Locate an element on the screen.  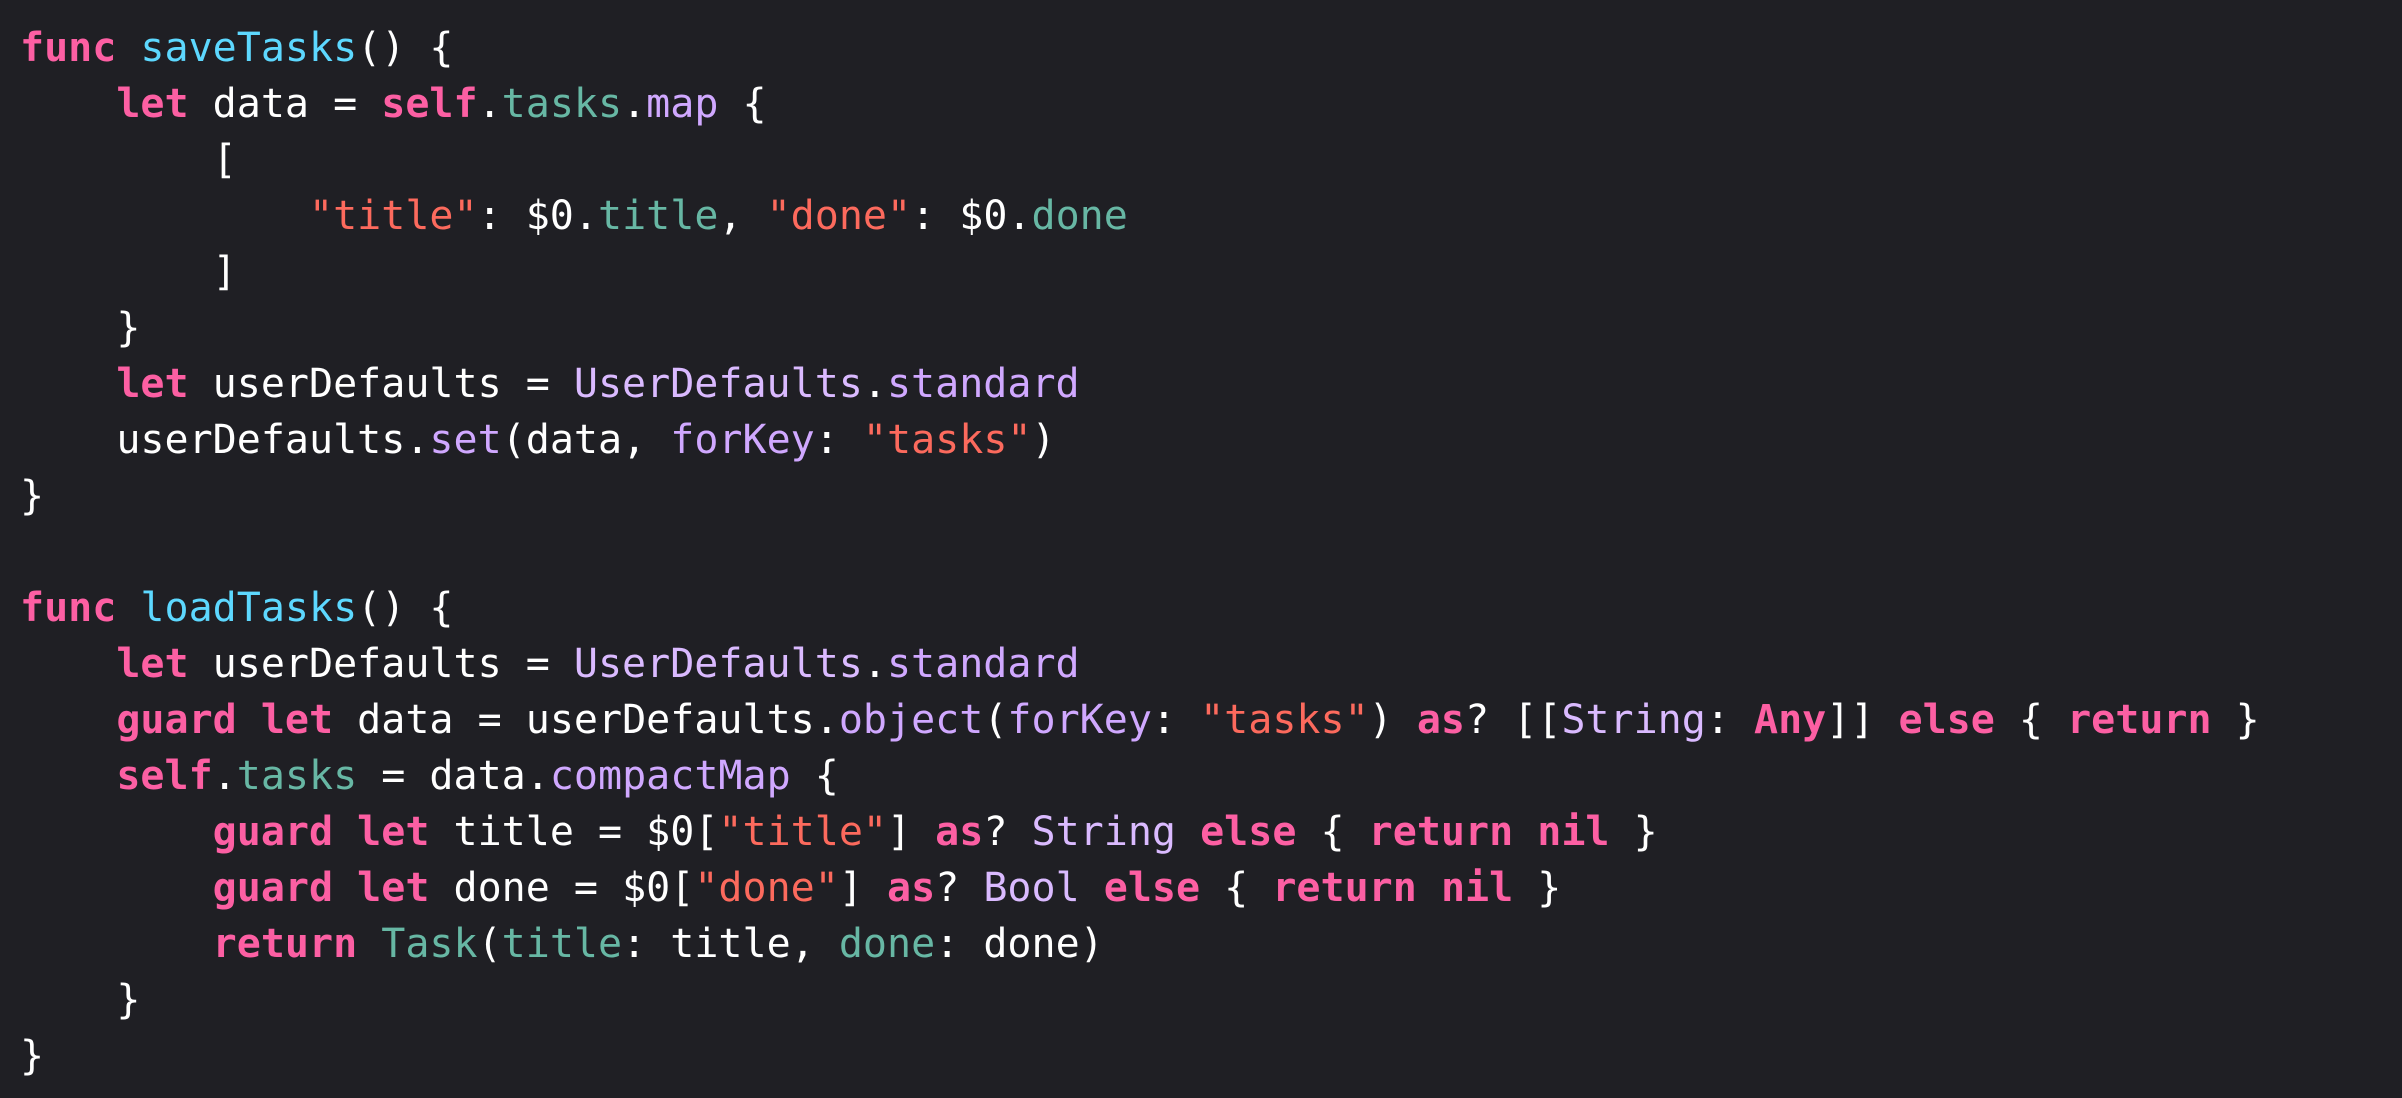
function-name-token: saveTasks is located at coordinates (249, 48).